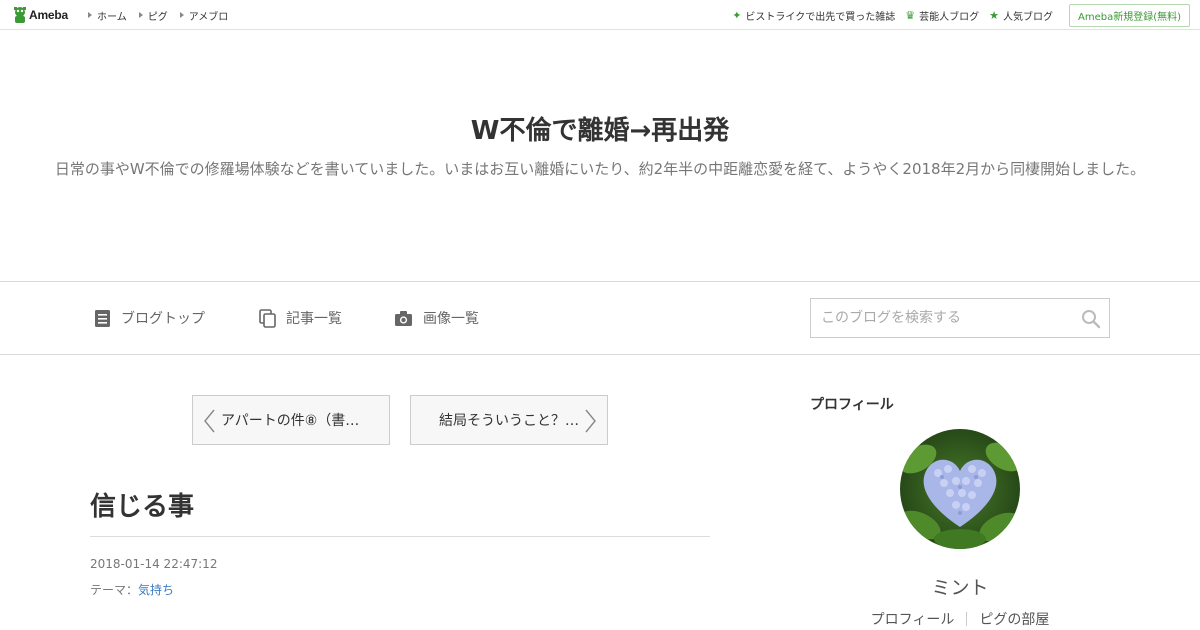  I want to click on nav-blog-top: ブログトップ, so click(149, 318).